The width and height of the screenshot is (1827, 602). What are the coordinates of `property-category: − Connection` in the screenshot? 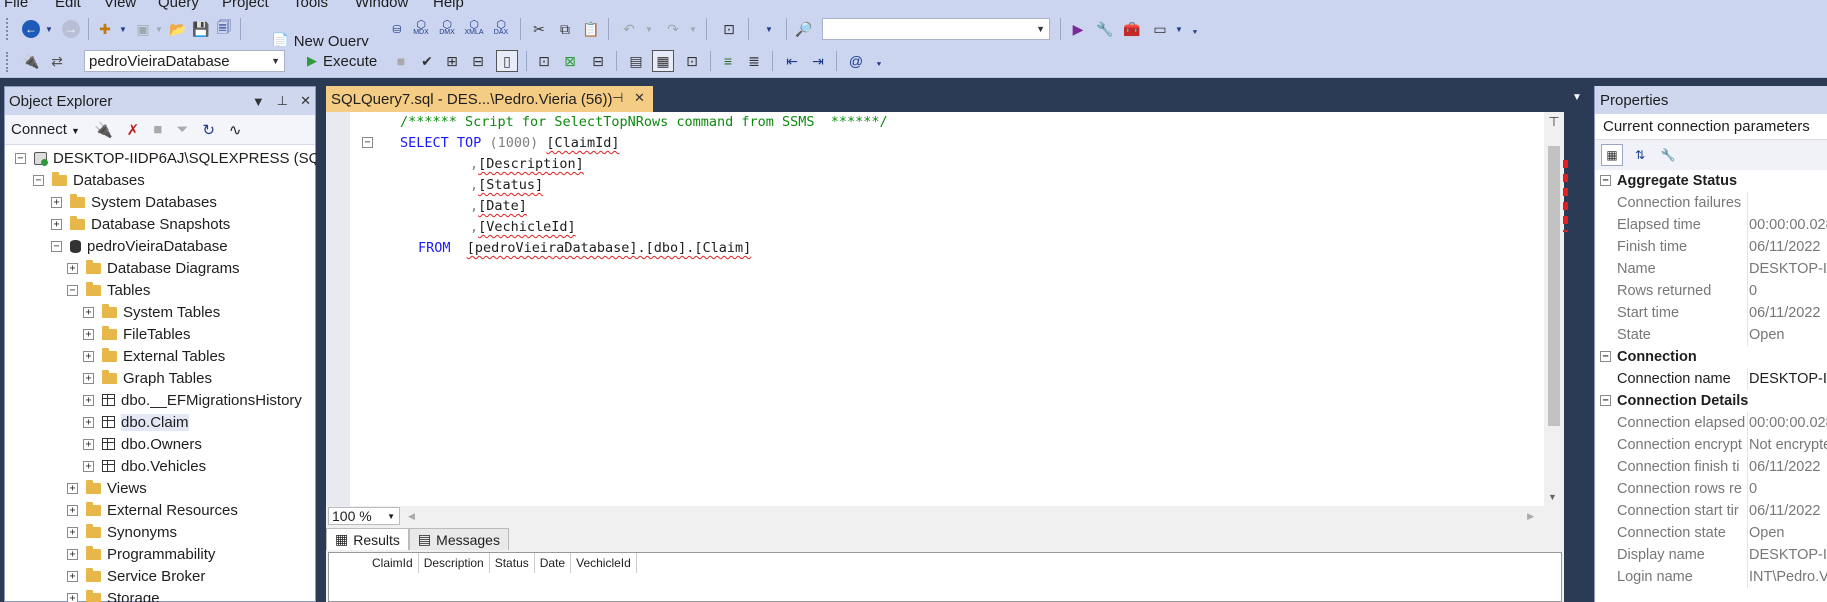 It's located at (1711, 357).